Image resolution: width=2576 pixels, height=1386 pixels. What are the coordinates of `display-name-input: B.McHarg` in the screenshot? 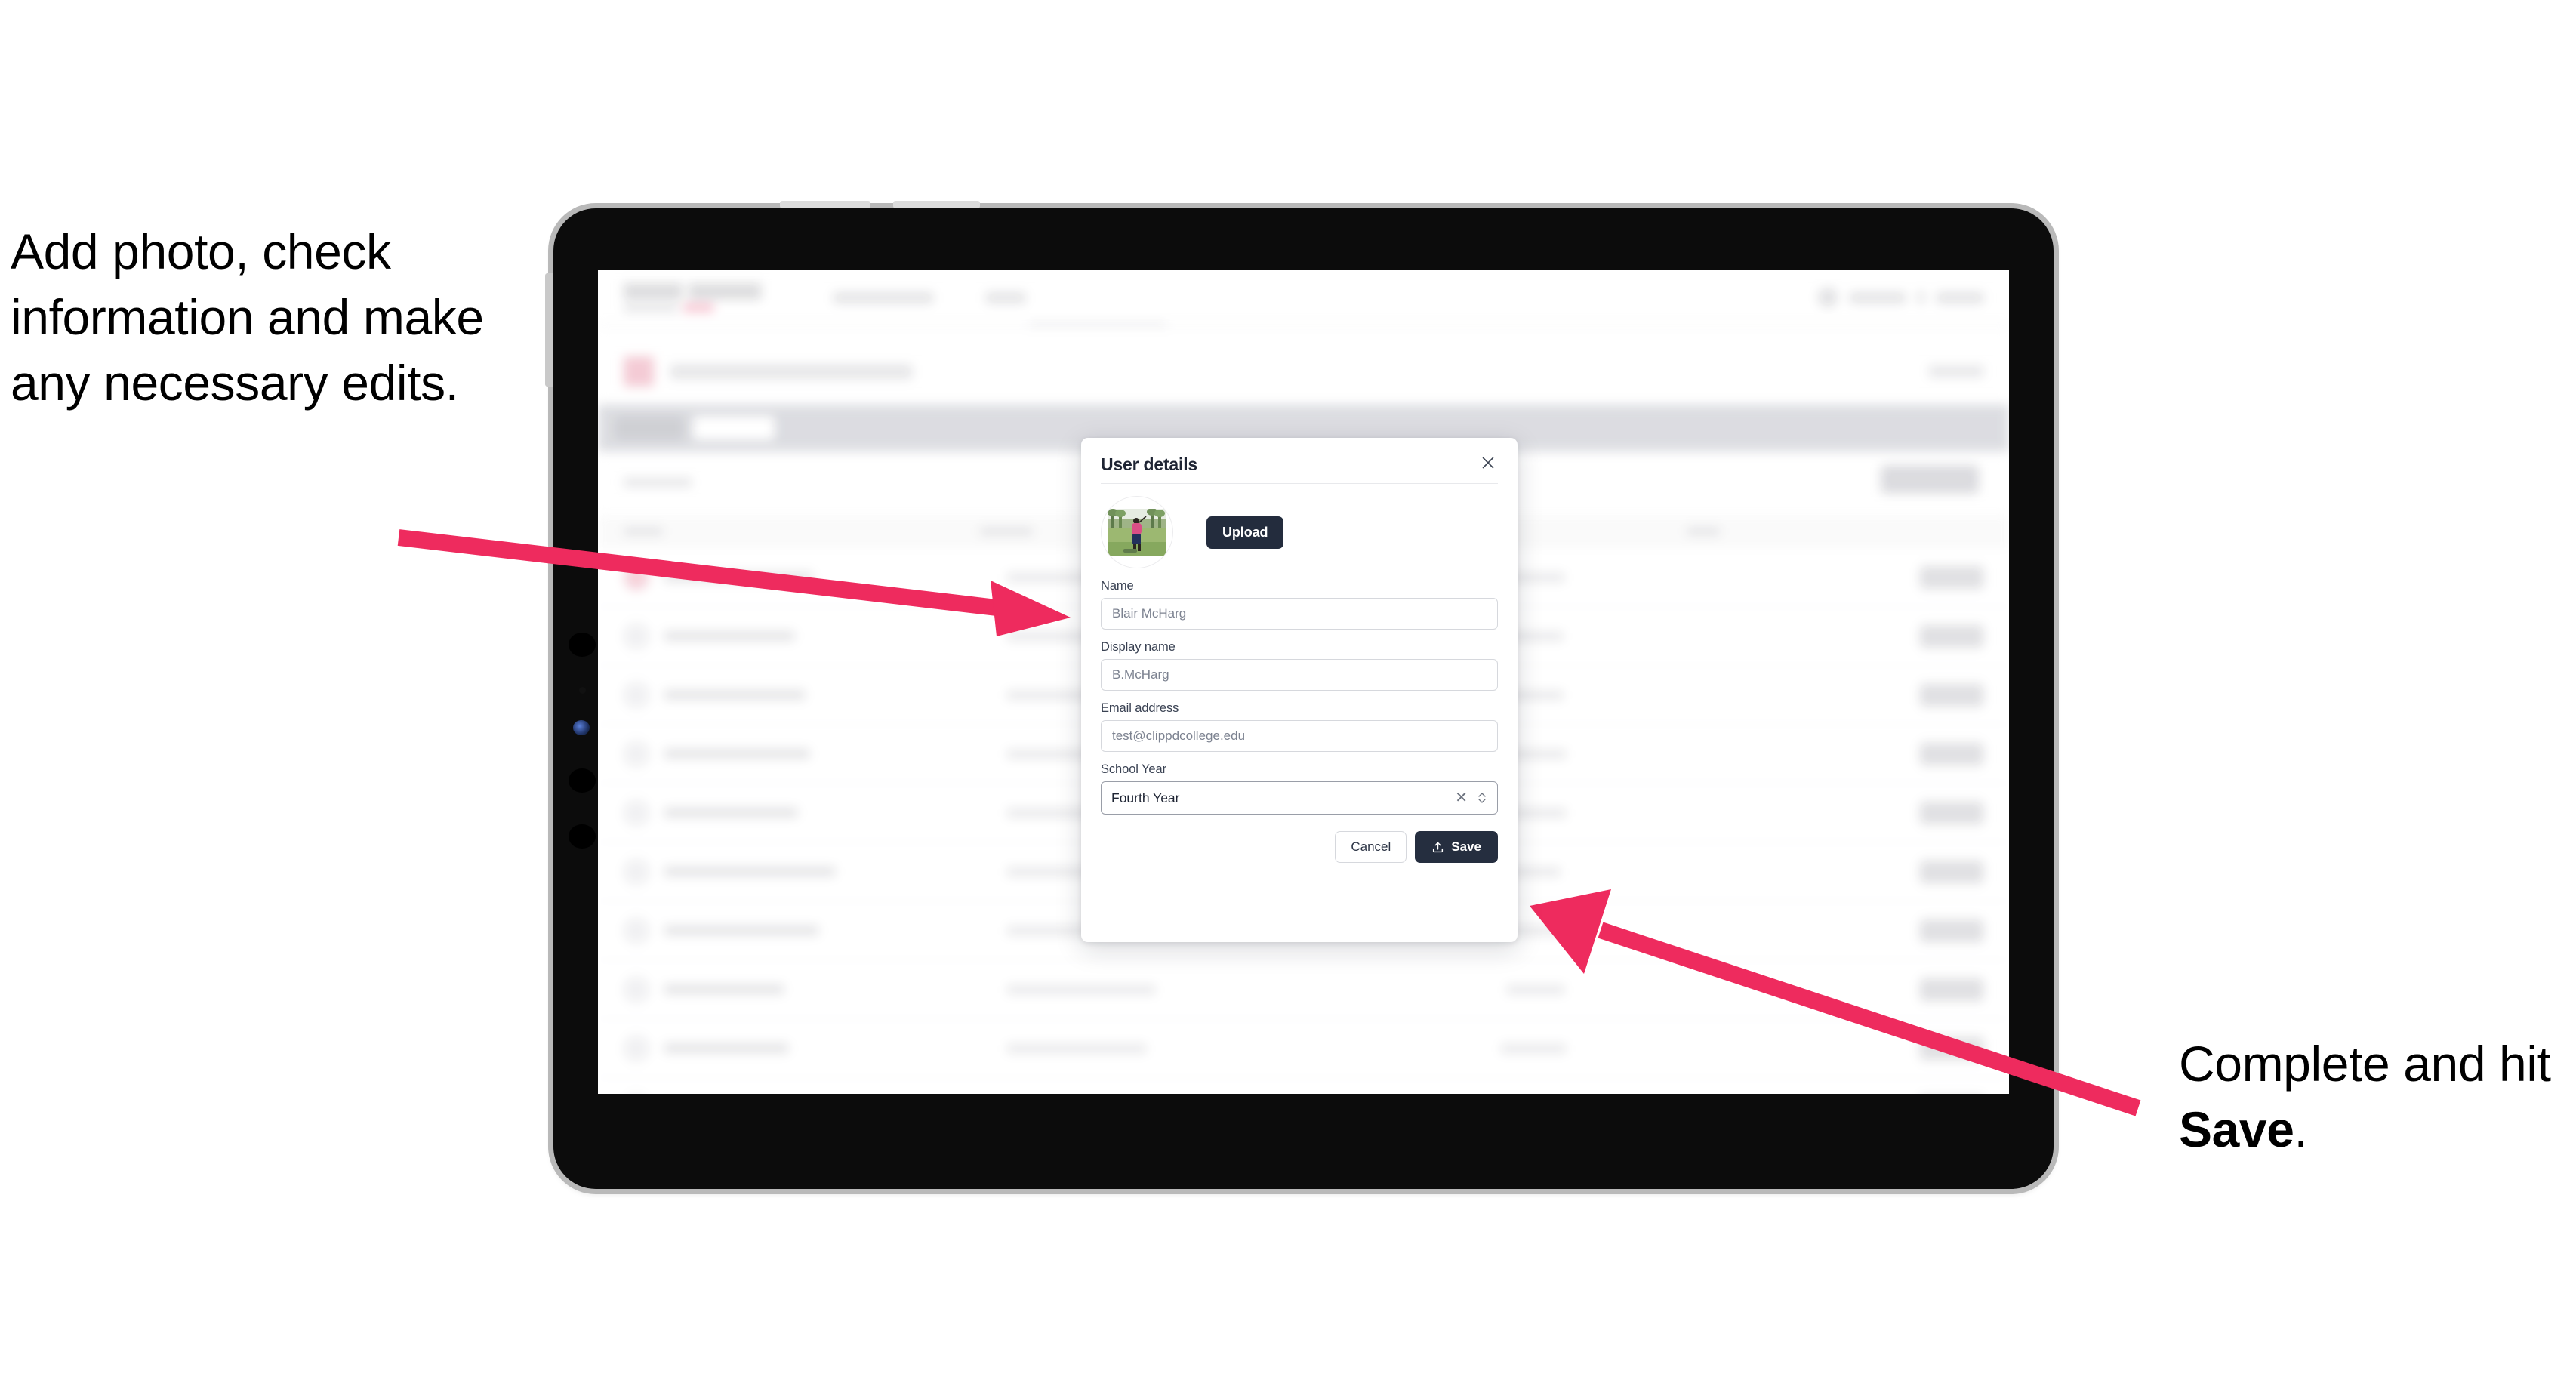 It's located at (1299, 675).